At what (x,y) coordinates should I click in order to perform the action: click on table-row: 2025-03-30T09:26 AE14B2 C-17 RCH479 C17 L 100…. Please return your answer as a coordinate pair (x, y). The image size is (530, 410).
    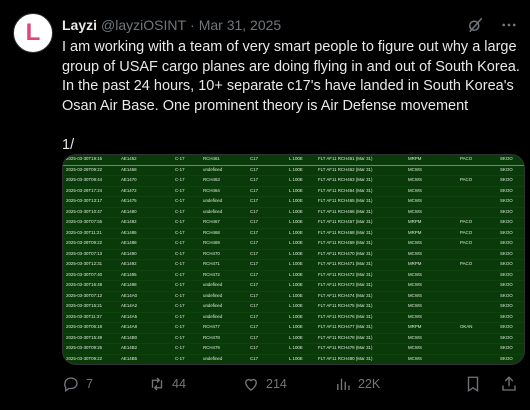
    Looking at the image, I should click on (293, 349).